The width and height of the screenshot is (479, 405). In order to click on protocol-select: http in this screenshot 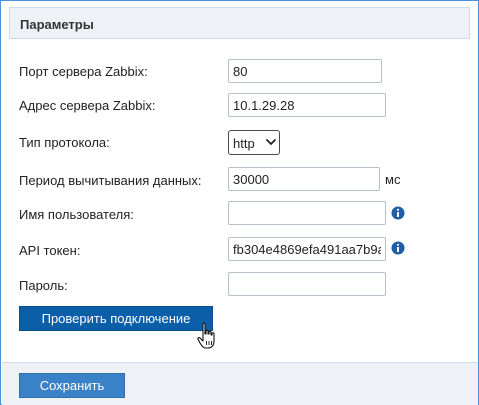, I will do `click(254, 142)`.